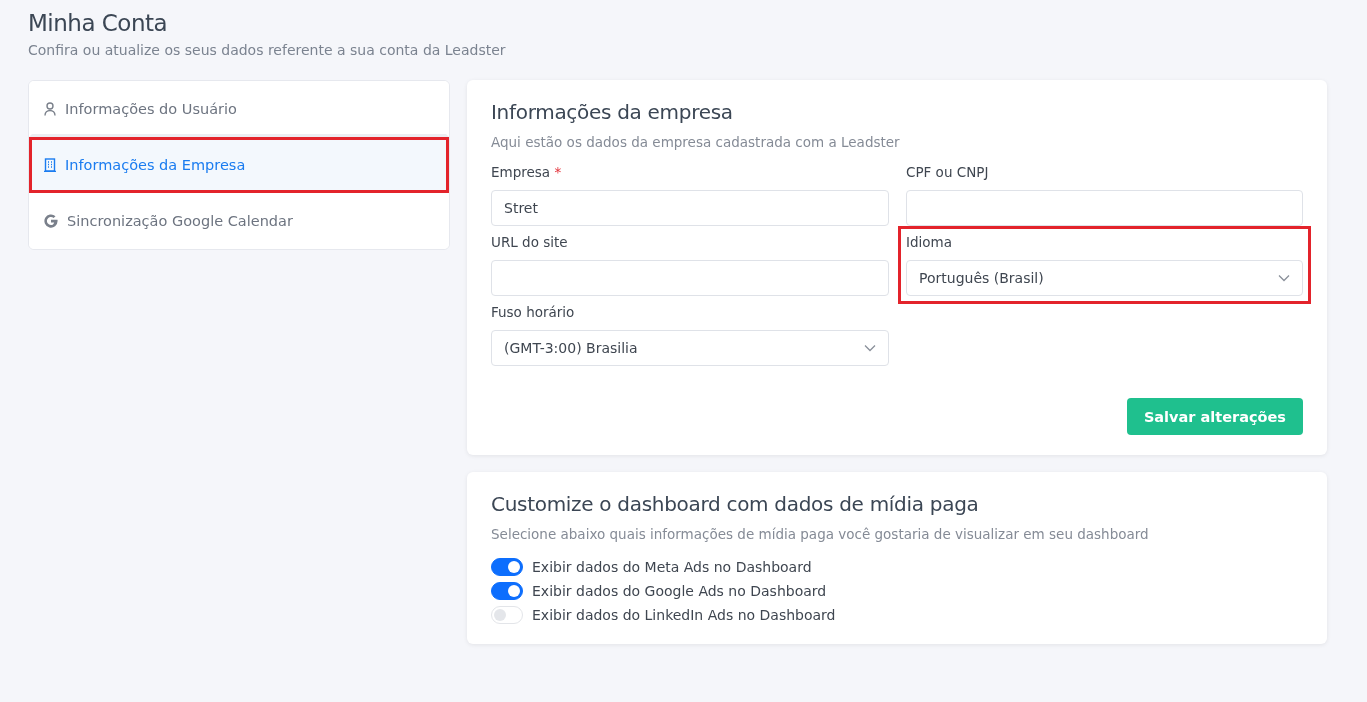 Image resolution: width=1367 pixels, height=702 pixels. What do you see at coordinates (530, 242) in the screenshot?
I see `field-label: URL do site` at bounding box center [530, 242].